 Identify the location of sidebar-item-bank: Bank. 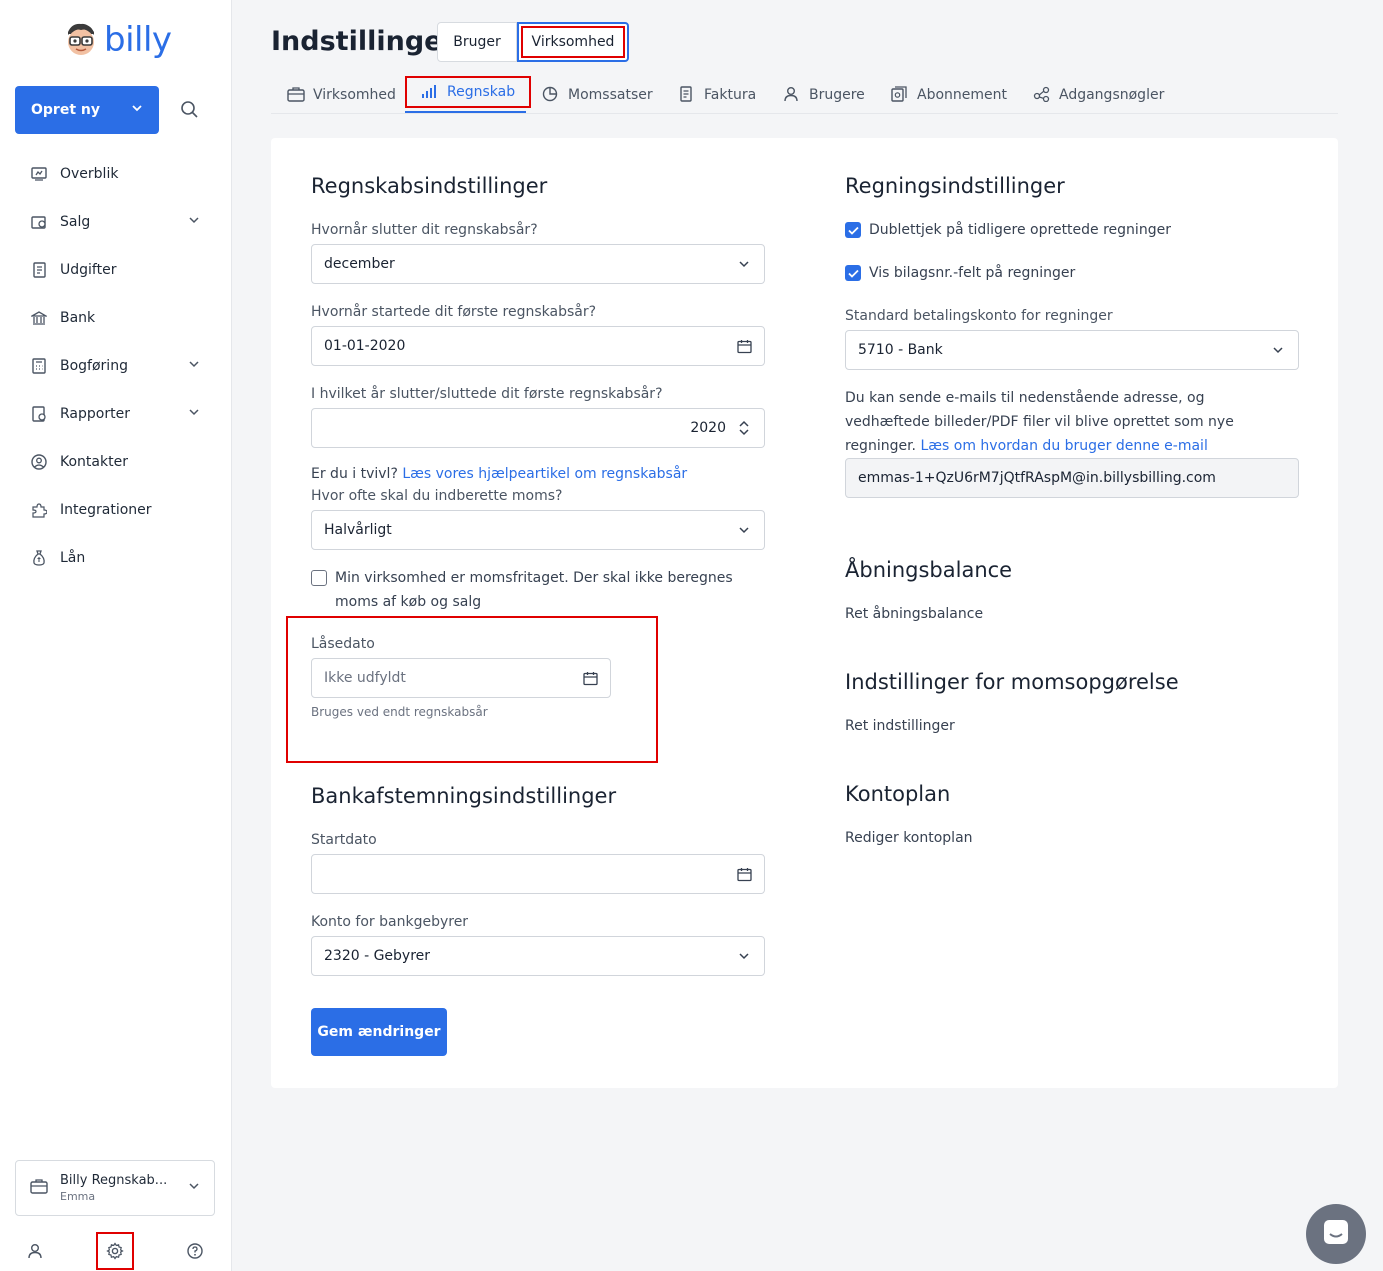
(116, 318).